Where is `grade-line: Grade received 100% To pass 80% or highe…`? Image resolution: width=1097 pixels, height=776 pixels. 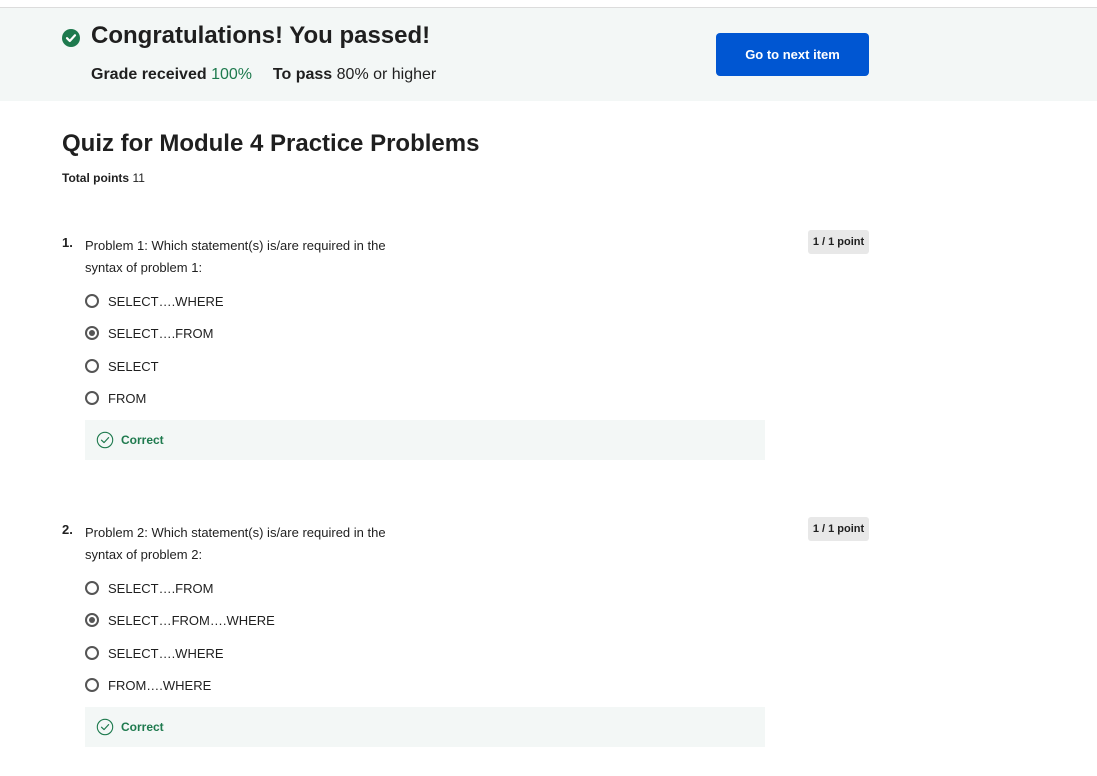
grade-line: Grade received 100% To pass 80% or highe… is located at coordinates (263, 75).